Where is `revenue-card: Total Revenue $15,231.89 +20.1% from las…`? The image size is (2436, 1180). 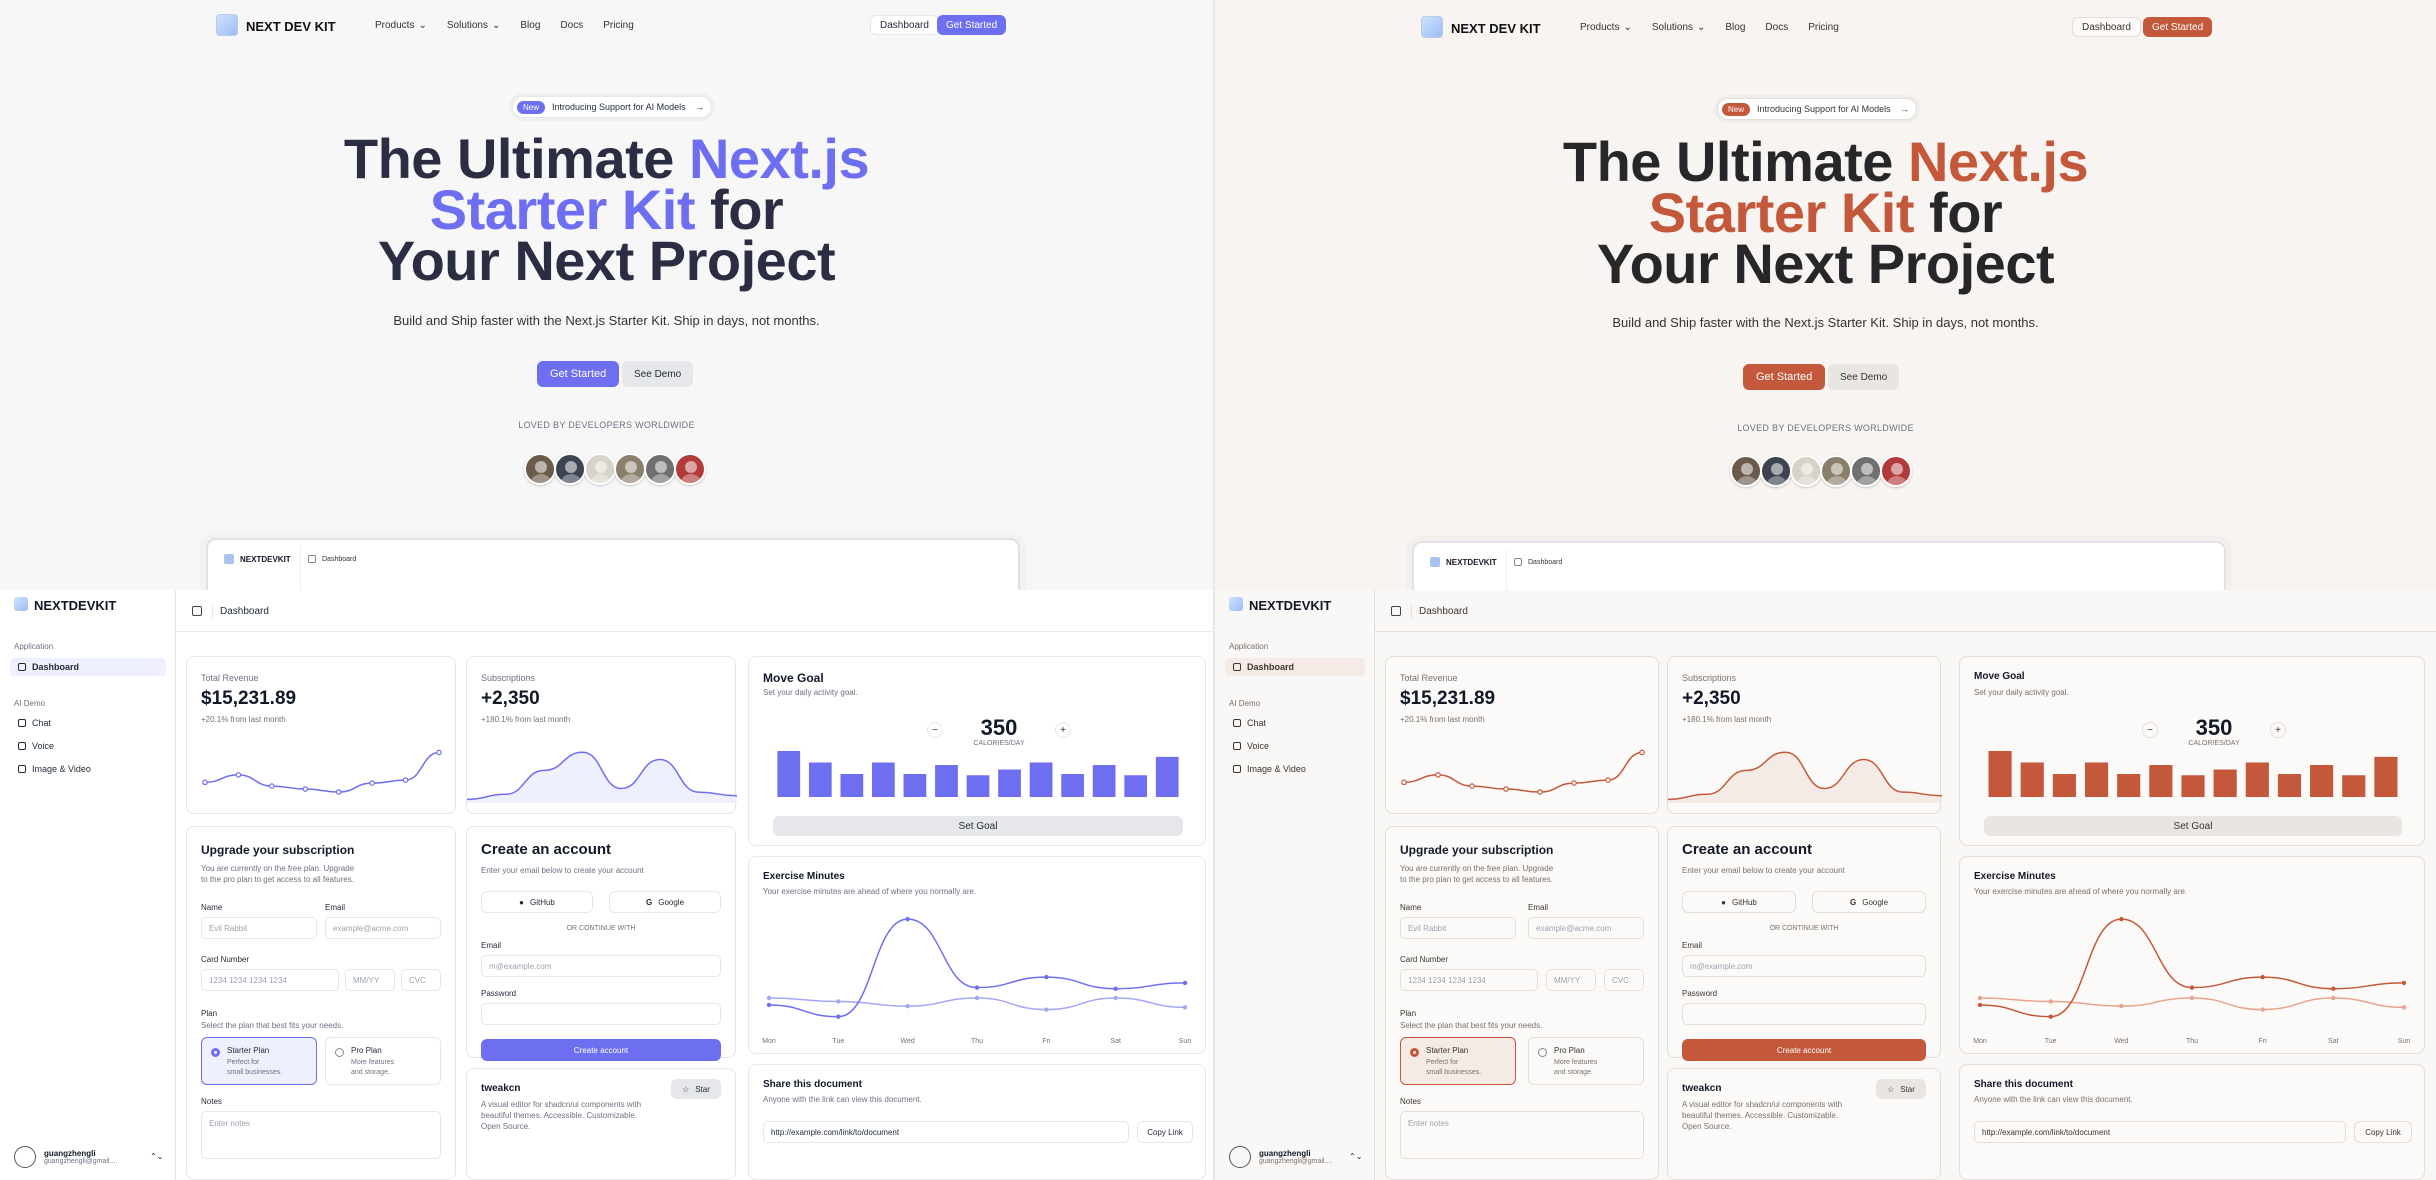
revenue-card: Total Revenue $15,231.89 +20.1% from las… is located at coordinates (321, 735).